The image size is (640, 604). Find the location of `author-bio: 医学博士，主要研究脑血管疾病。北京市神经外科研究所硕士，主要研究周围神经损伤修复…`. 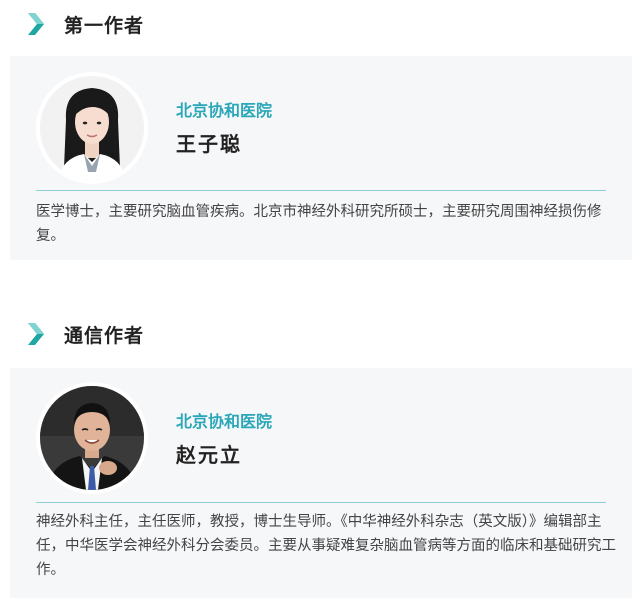

author-bio: 医学博士，主要研究脑血管疾病。北京市神经外科研究所硕士，主要研究周围神经损伤修复… is located at coordinates (319, 224).